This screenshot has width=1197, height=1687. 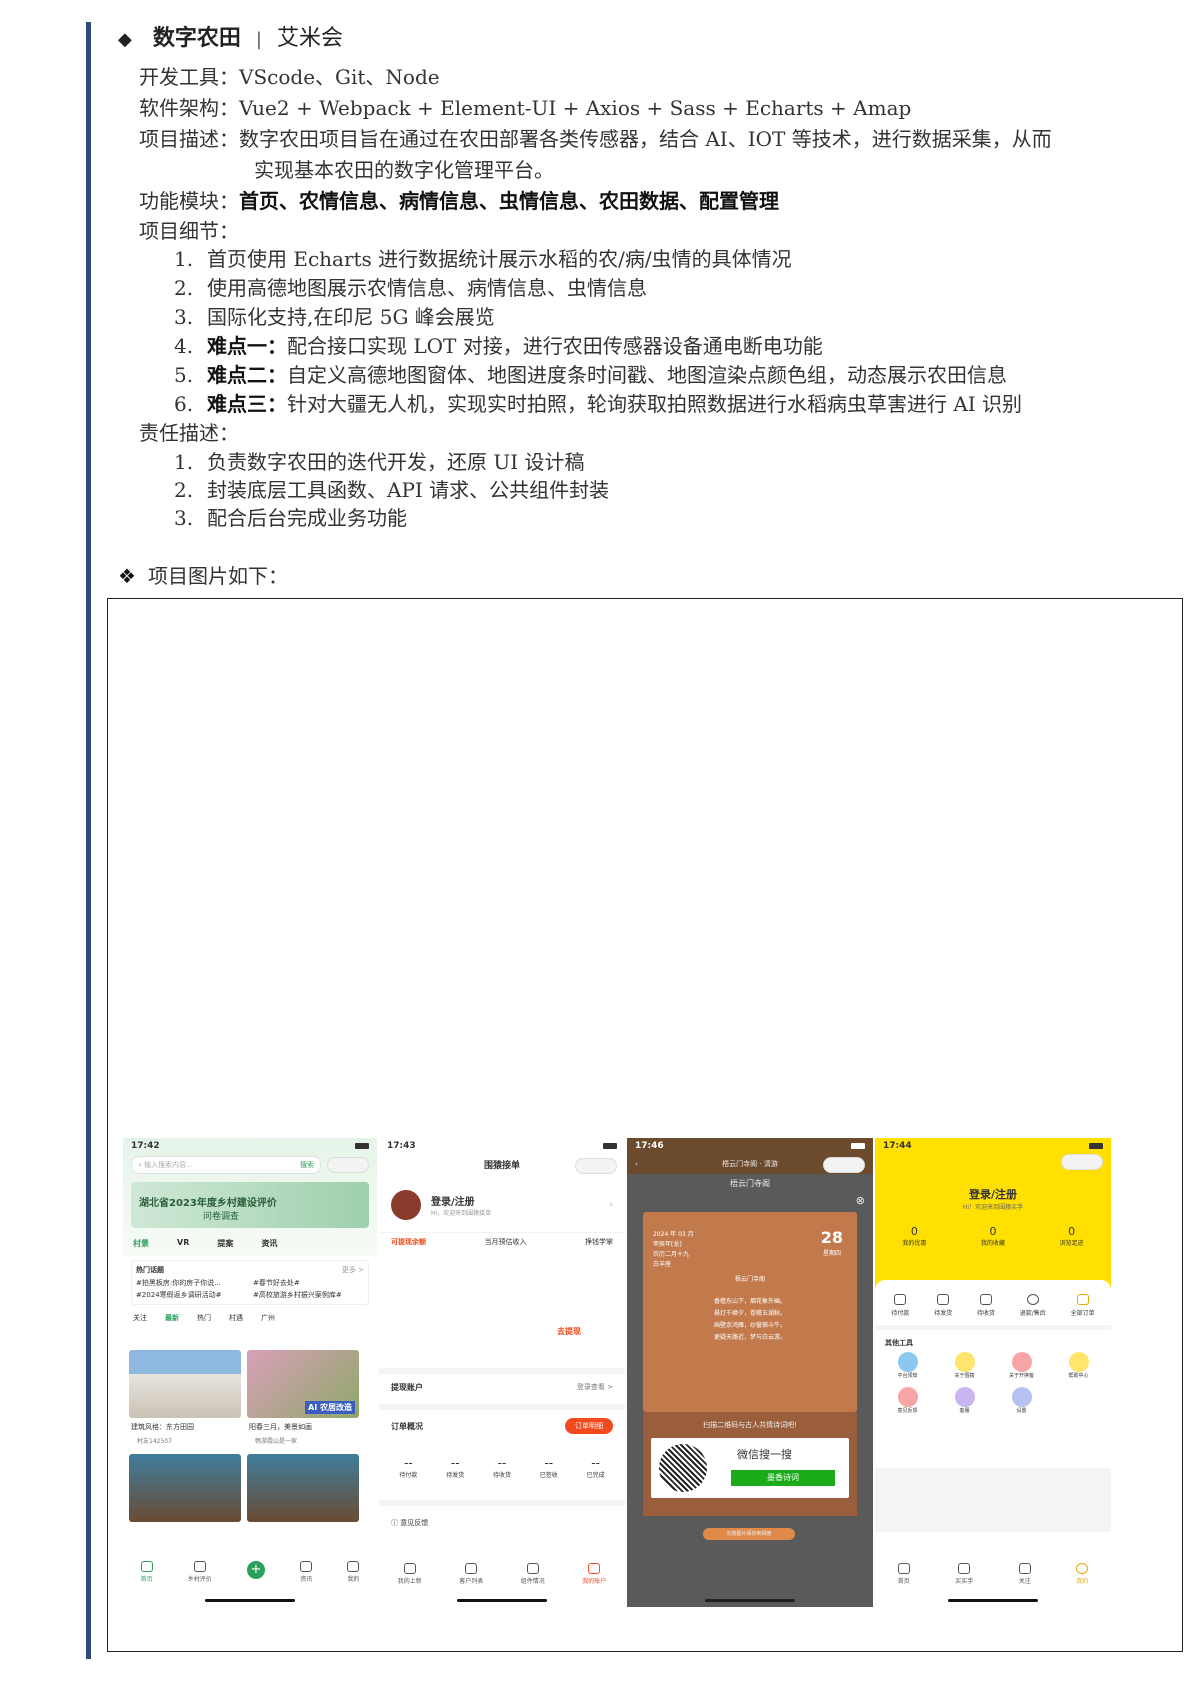 I want to click on home-icon, so click(x=903, y=1568).